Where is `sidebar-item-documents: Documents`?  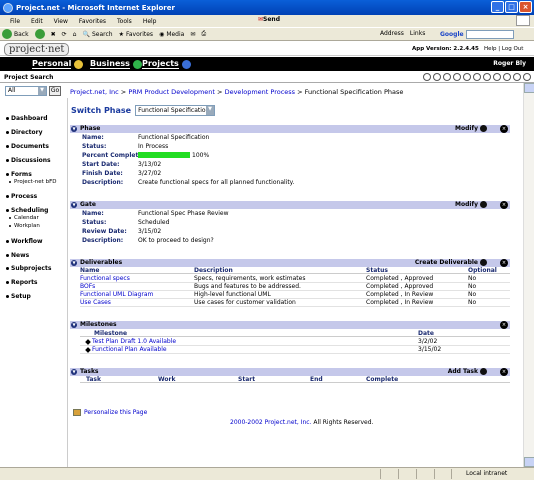
sidebar-item-documents: Documents is located at coordinates (27, 146).